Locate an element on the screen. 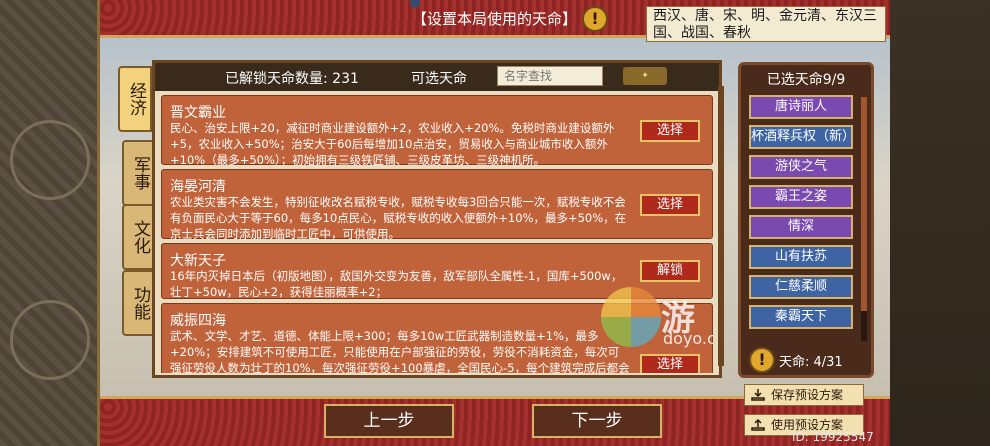 The width and height of the screenshot is (990, 446). selected-item: 霸王之姿 is located at coordinates (801, 197).